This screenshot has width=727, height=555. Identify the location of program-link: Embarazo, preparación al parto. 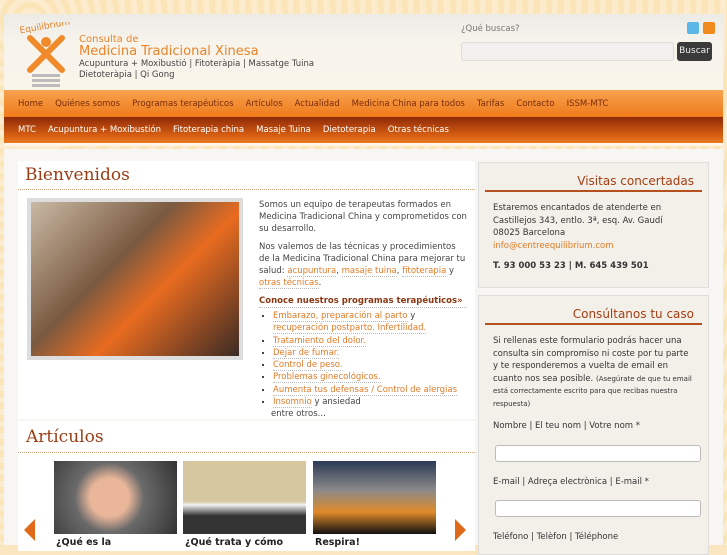
(340, 316).